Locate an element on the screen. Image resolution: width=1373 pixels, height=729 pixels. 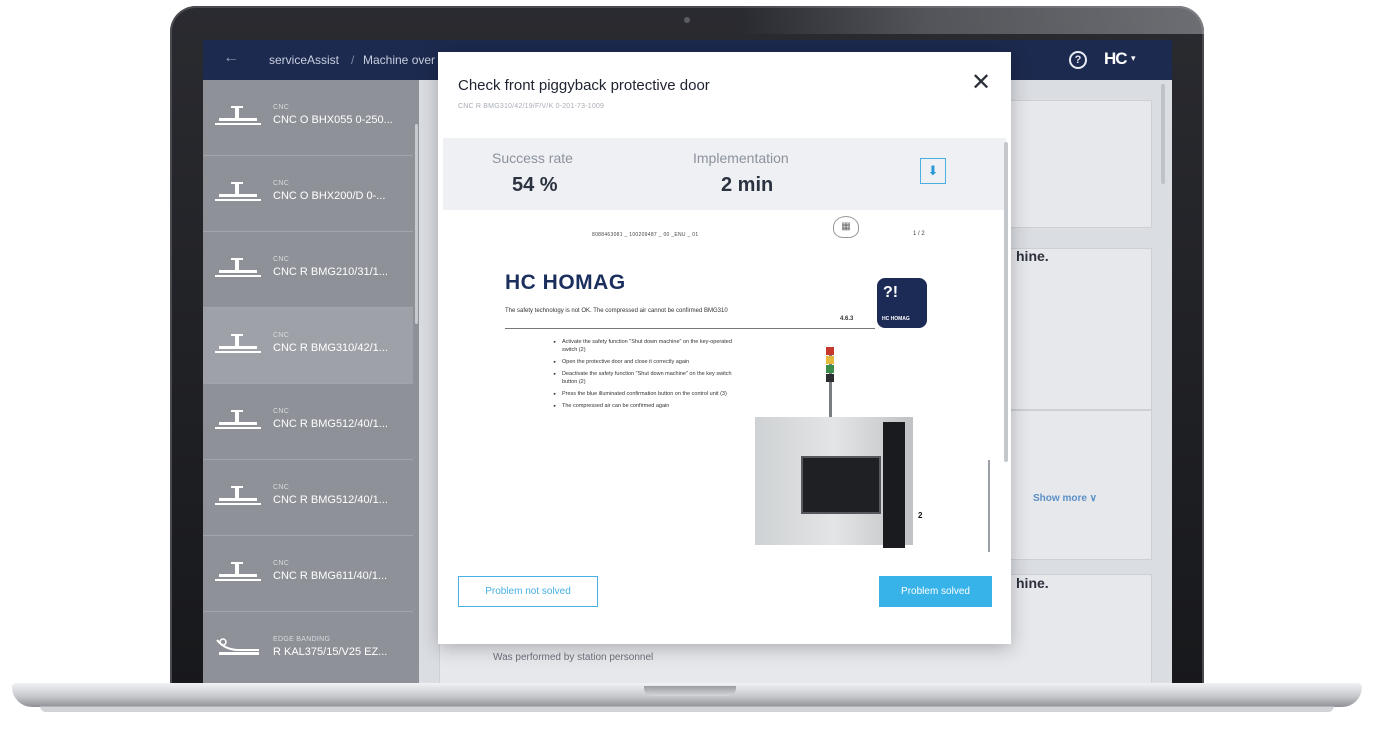
sidebar-scrollbar is located at coordinates (416, 224).